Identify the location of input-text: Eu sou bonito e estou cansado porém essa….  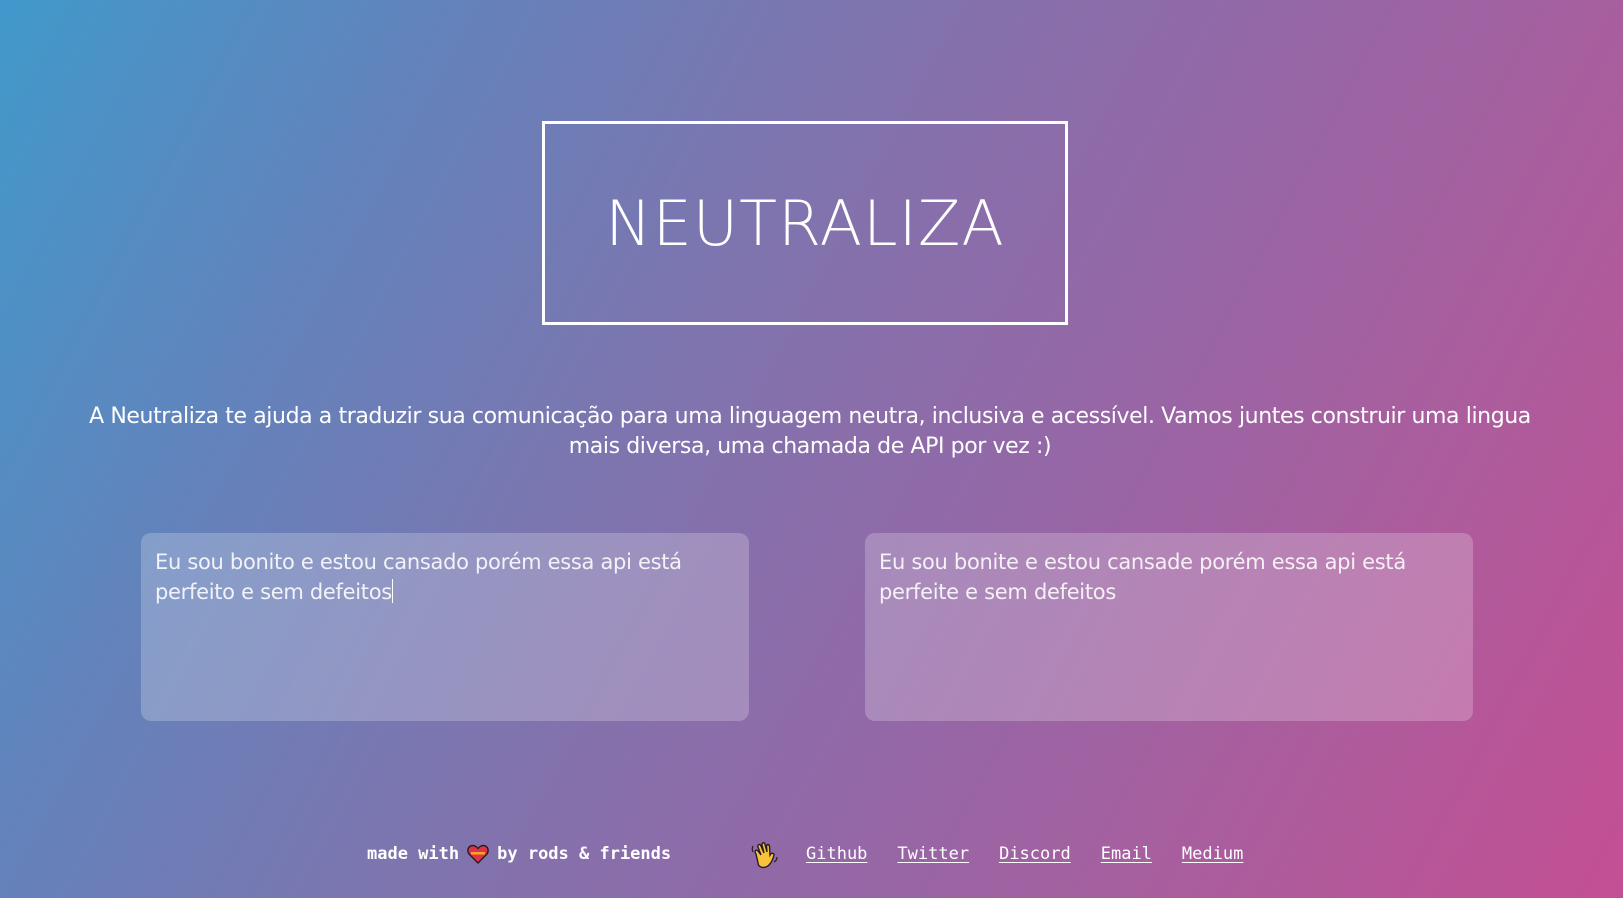
(422, 577).